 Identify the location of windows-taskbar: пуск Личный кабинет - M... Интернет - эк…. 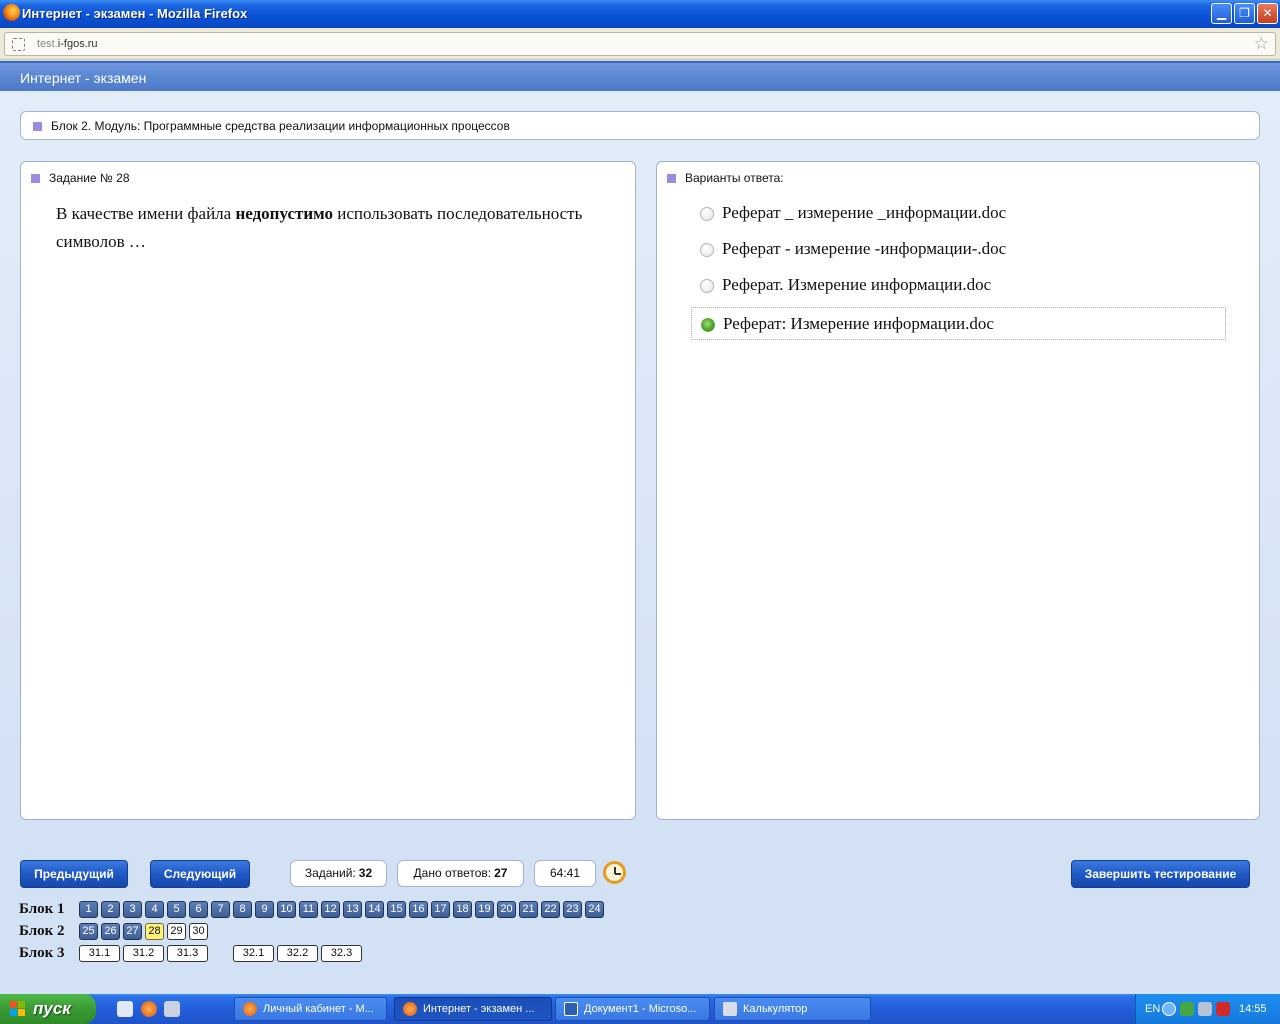
(640, 1009).